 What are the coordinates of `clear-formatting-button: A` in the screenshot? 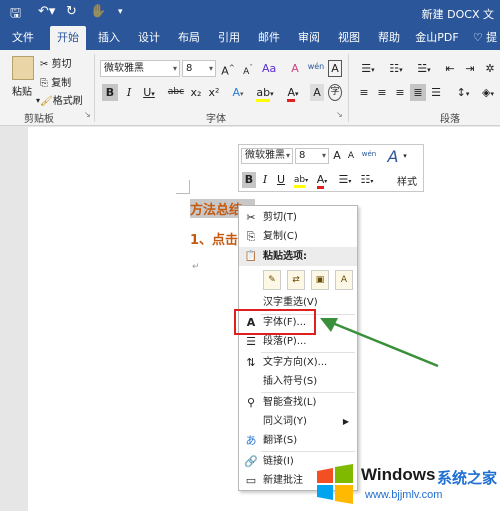 It's located at (295, 68).